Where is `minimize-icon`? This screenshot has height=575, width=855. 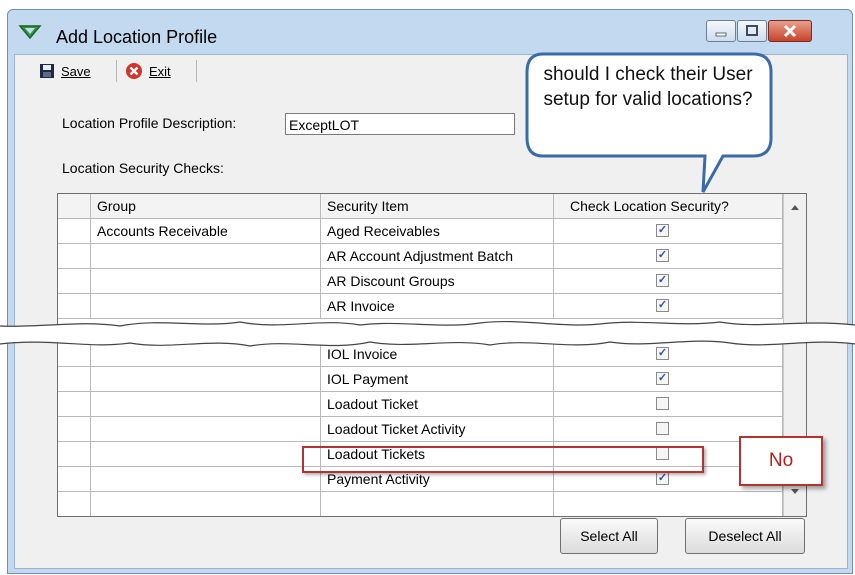 minimize-icon is located at coordinates (721, 34).